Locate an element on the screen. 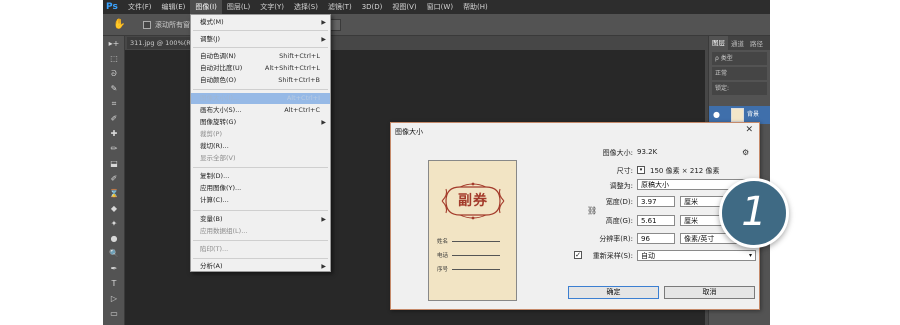 This screenshot has width=900, height=325. stamp-tool-icon: ⬓ is located at coordinates (114, 163).